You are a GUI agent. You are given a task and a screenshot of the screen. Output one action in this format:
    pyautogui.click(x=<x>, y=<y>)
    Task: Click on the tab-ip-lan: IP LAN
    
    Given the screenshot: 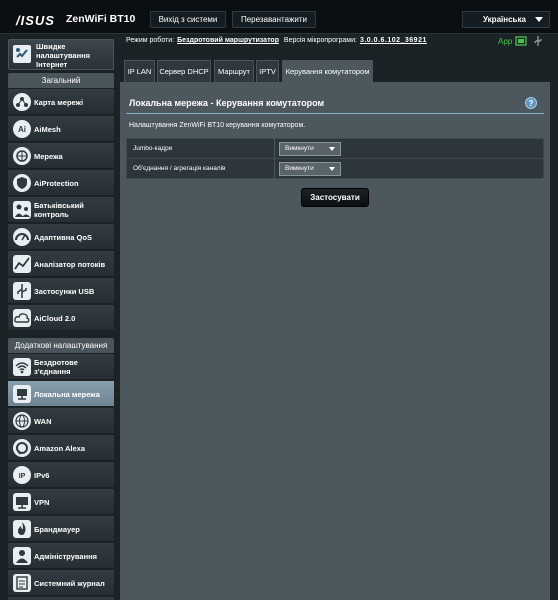 What is the action you would take?
    pyautogui.click(x=139, y=71)
    